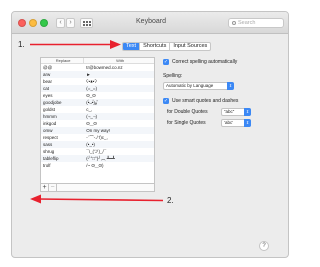  I want to click on arrow-2-line, so click(100, 200).